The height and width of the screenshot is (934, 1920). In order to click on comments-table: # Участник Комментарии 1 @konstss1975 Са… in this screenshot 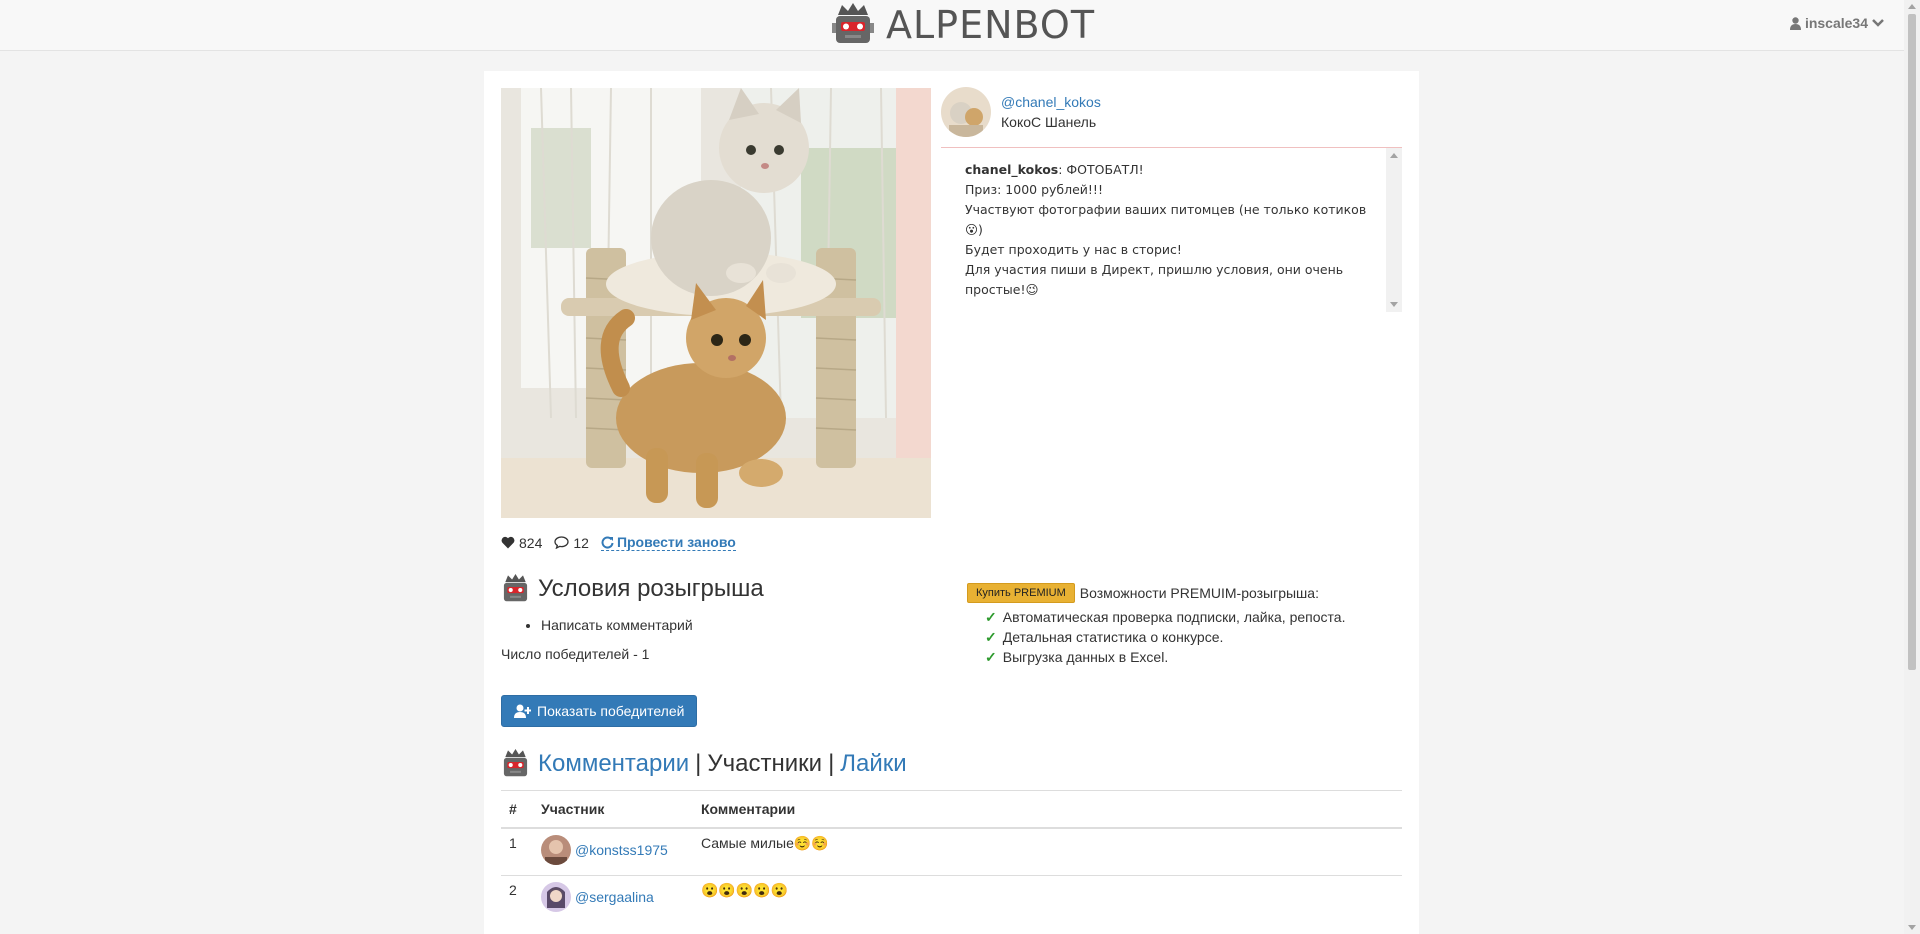, I will do `click(951, 856)`.